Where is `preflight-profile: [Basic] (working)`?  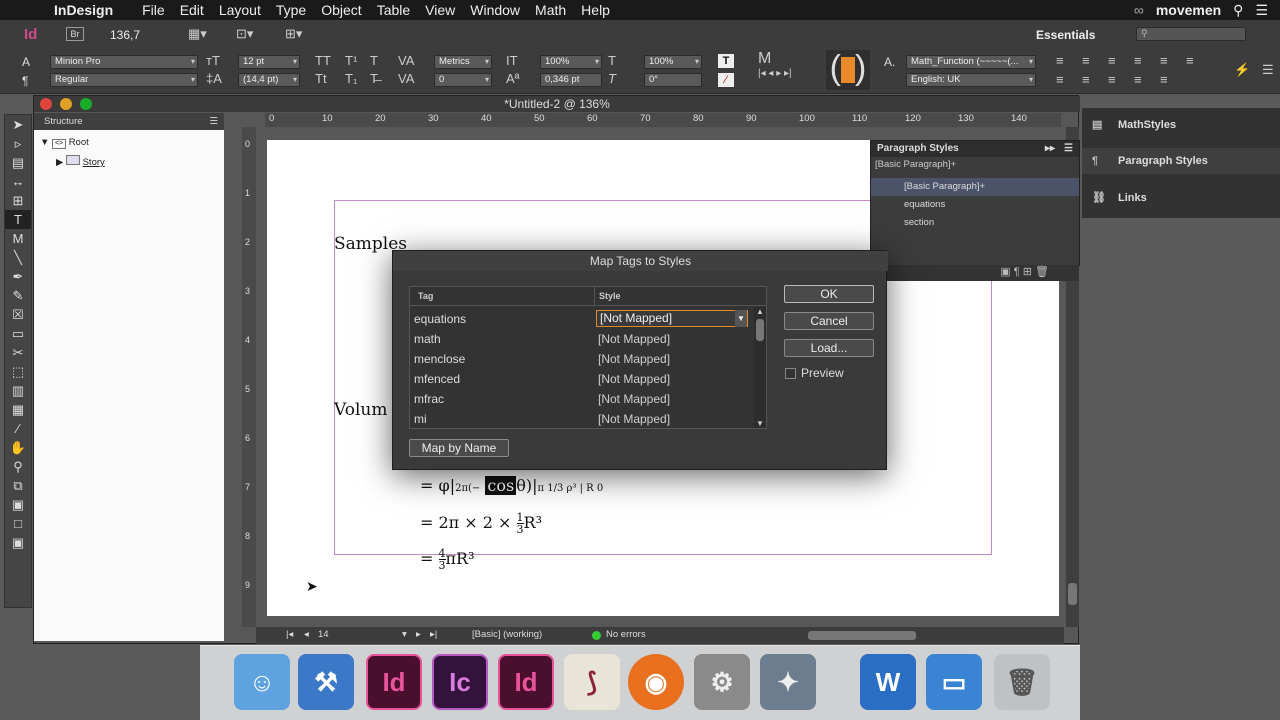
preflight-profile: [Basic] (working) is located at coordinates (507, 634).